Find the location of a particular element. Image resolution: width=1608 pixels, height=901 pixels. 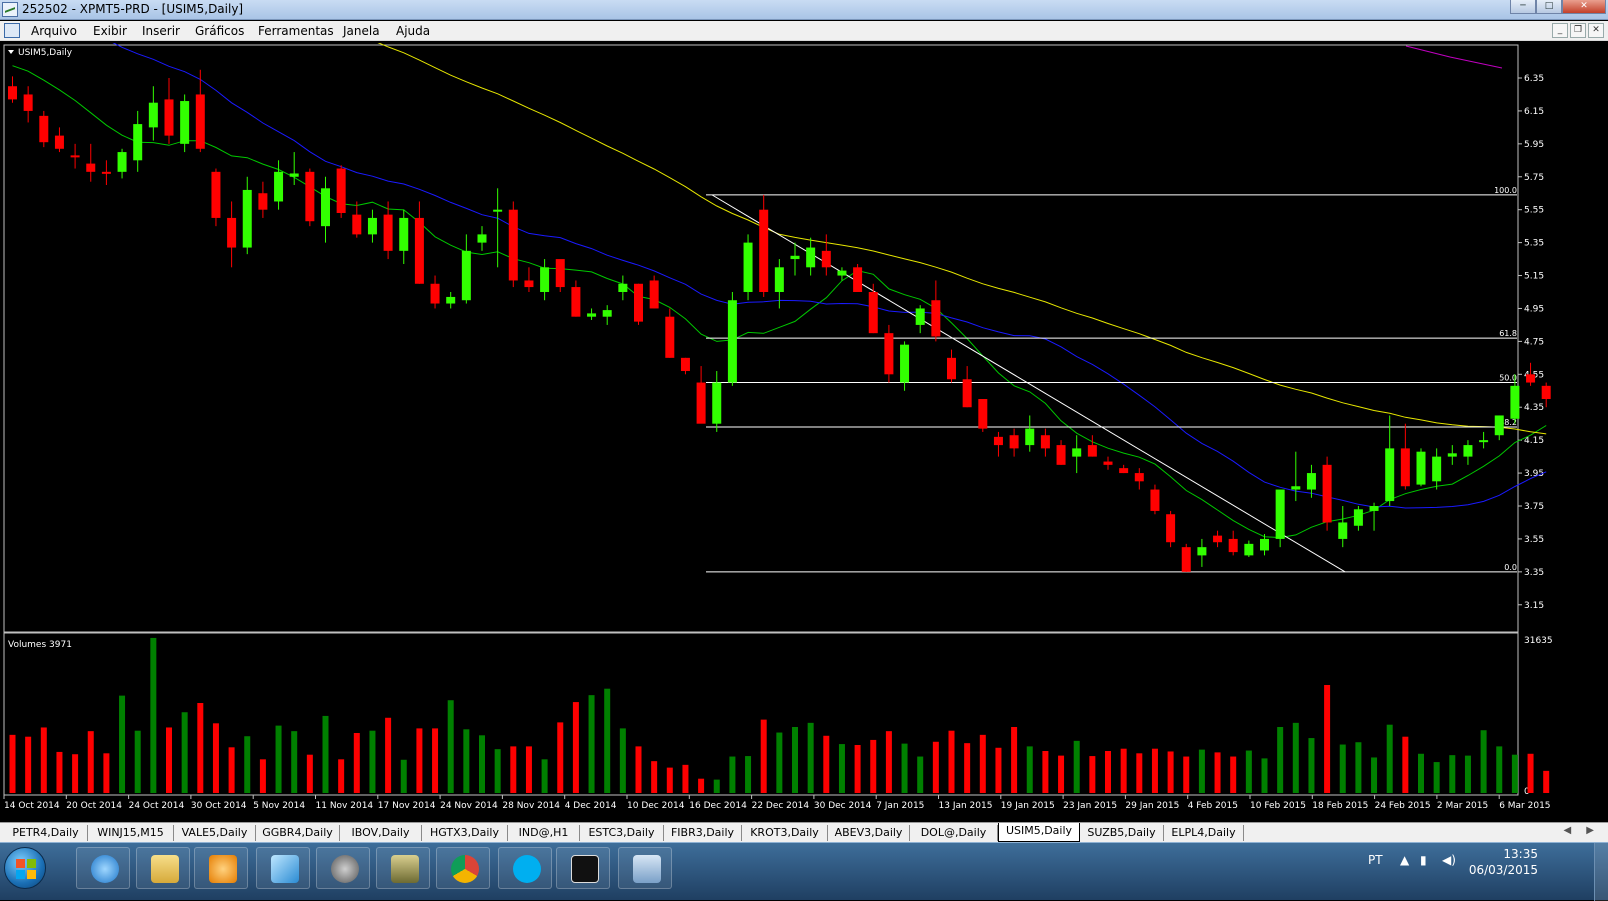

chart-tab: ABEV3,Daily is located at coordinates (869, 833).